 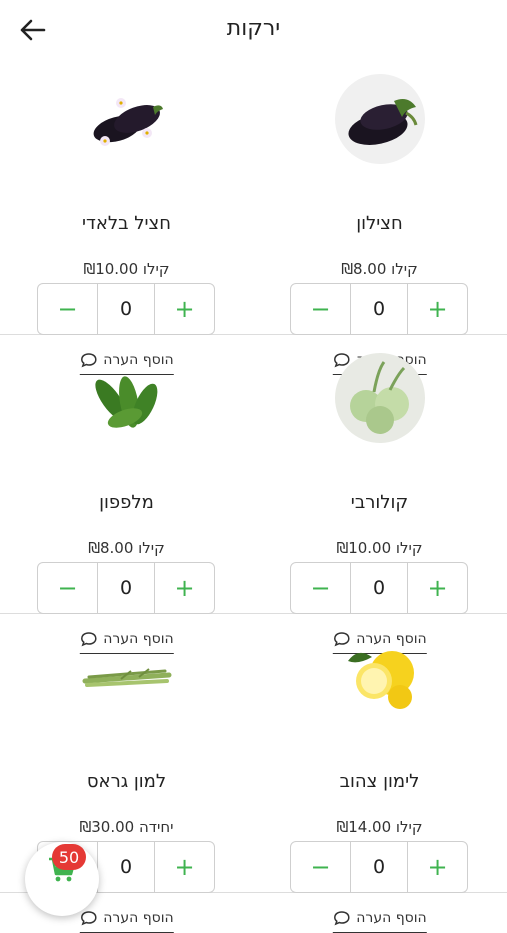 I want to click on page-title: ירקות, so click(x=253, y=28).